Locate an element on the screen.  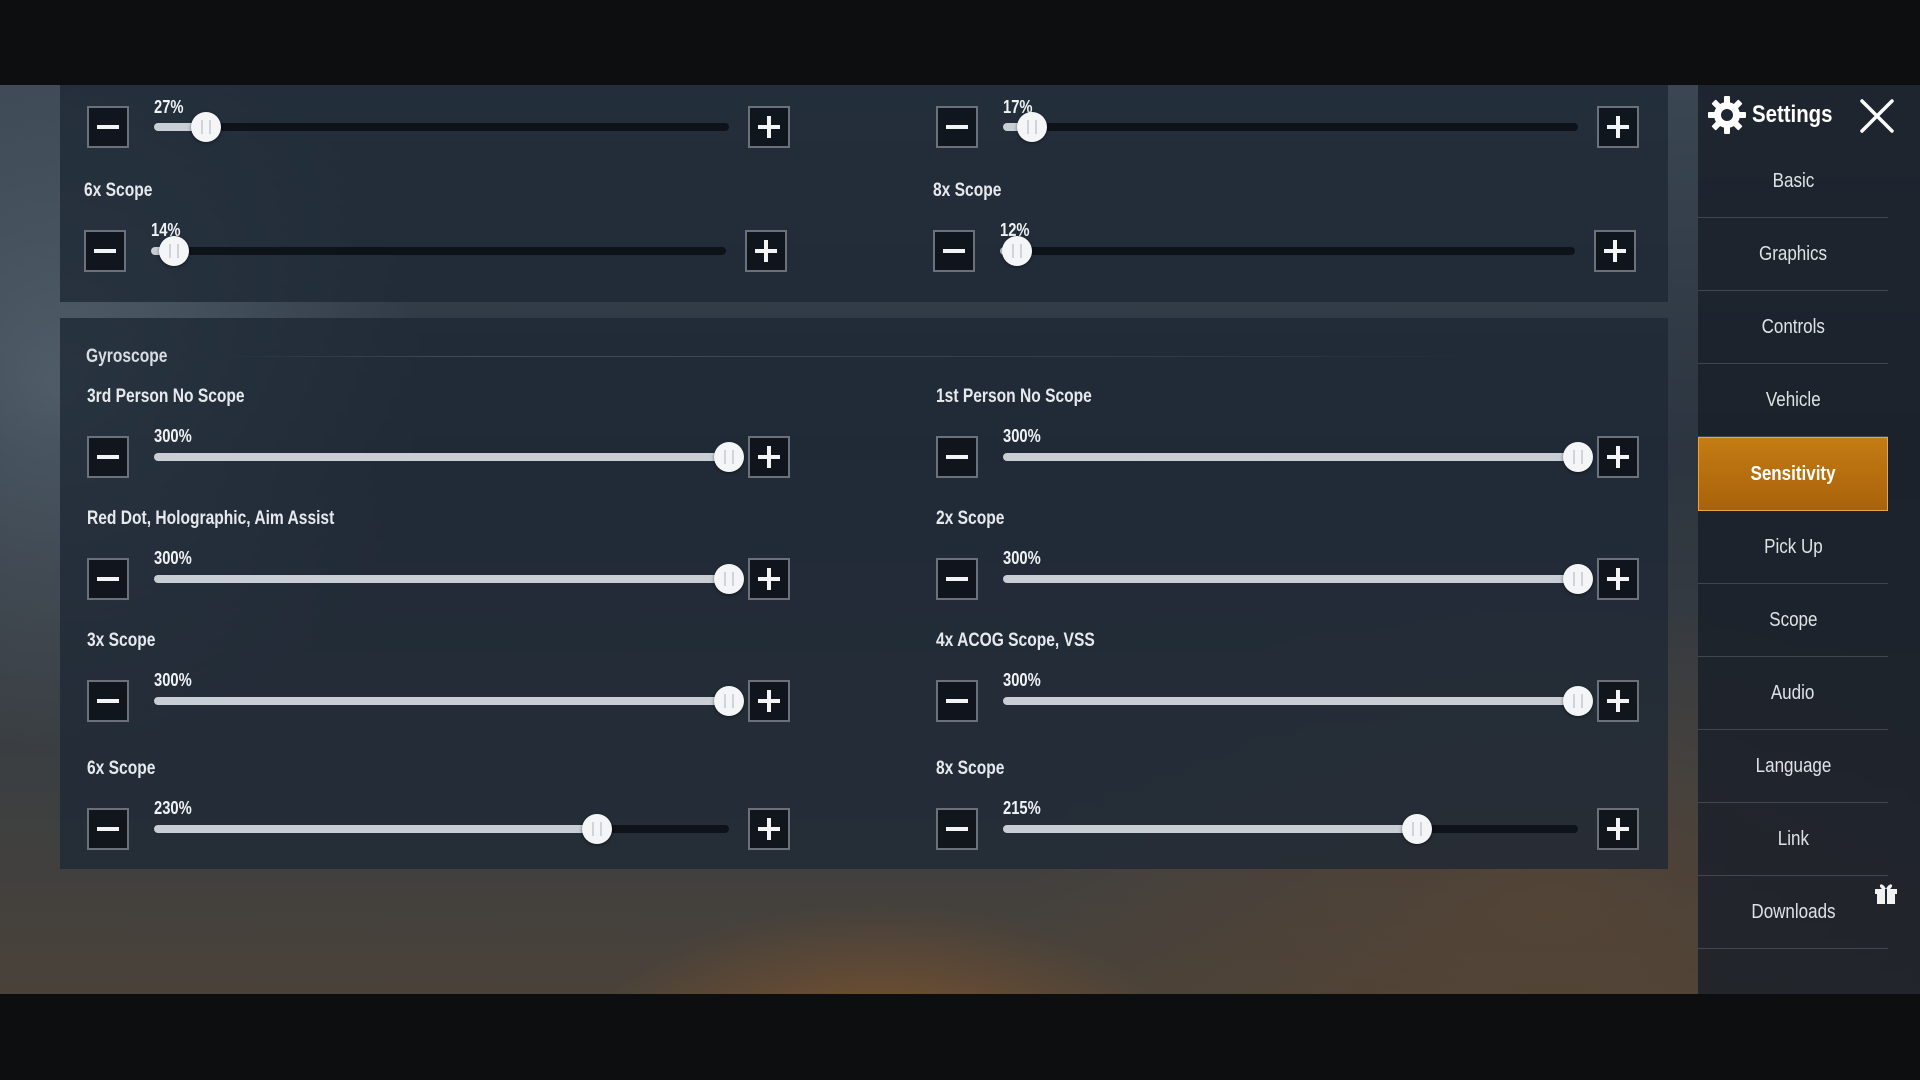
gift-icon is located at coordinates (1886, 894).